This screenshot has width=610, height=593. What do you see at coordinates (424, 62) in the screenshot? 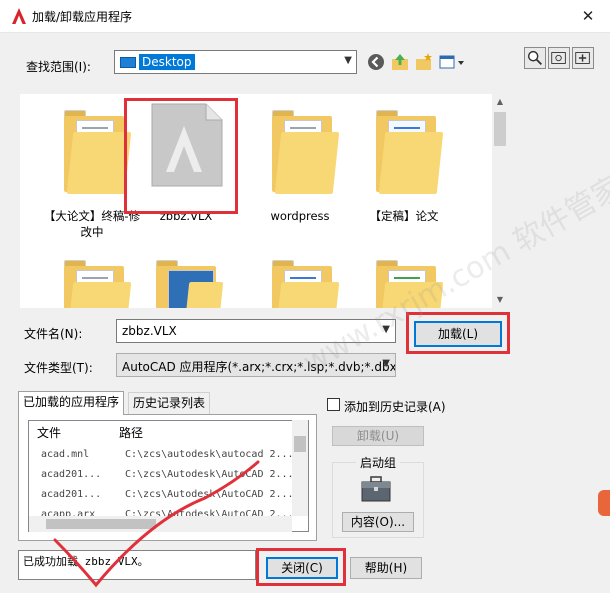
I see `new-folder-icon` at bounding box center [424, 62].